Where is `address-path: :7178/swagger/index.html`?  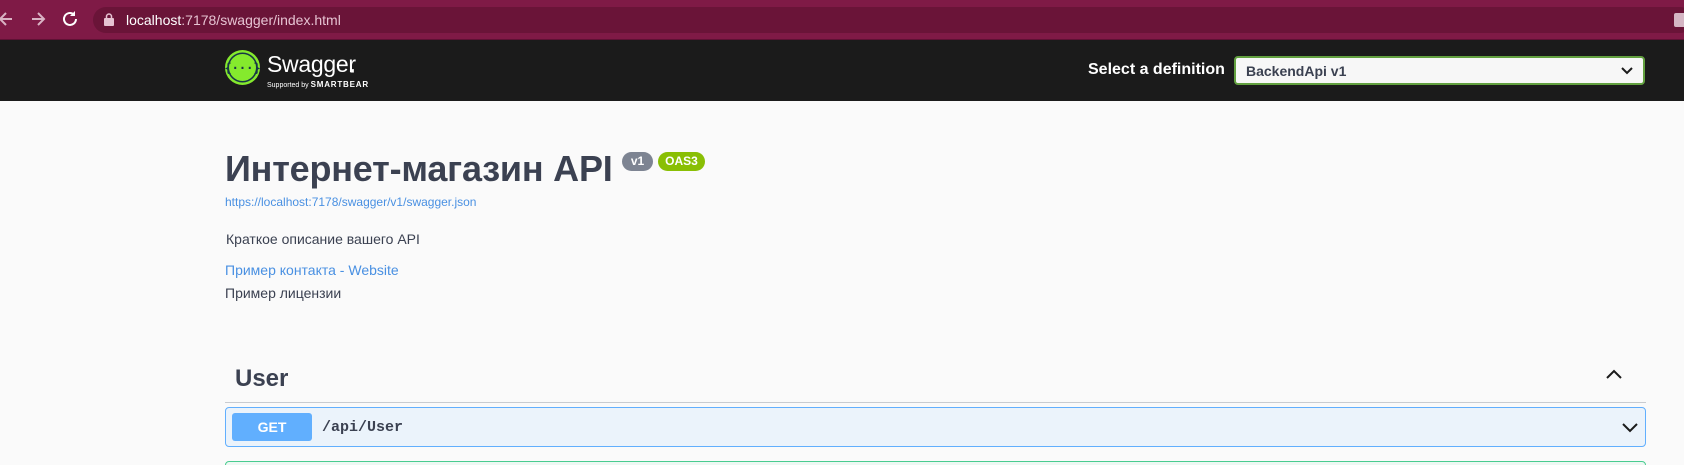
address-path: :7178/swagger/index.html is located at coordinates (261, 20).